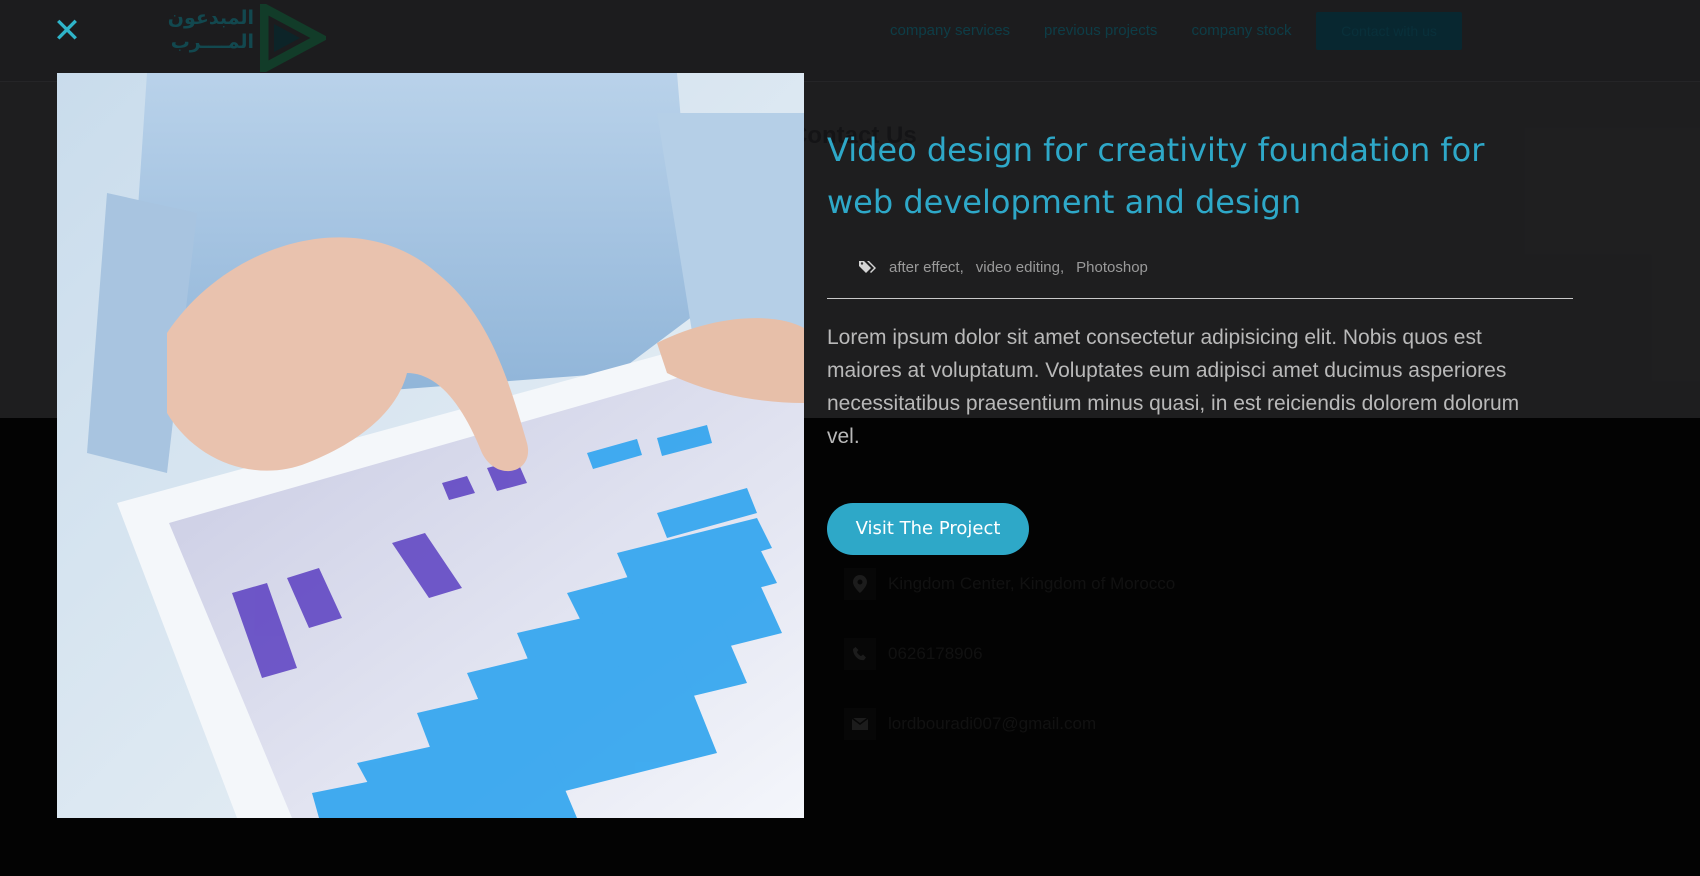 This screenshot has width=1700, height=876. What do you see at coordinates (867, 267) in the screenshot?
I see `tags-icon` at bounding box center [867, 267].